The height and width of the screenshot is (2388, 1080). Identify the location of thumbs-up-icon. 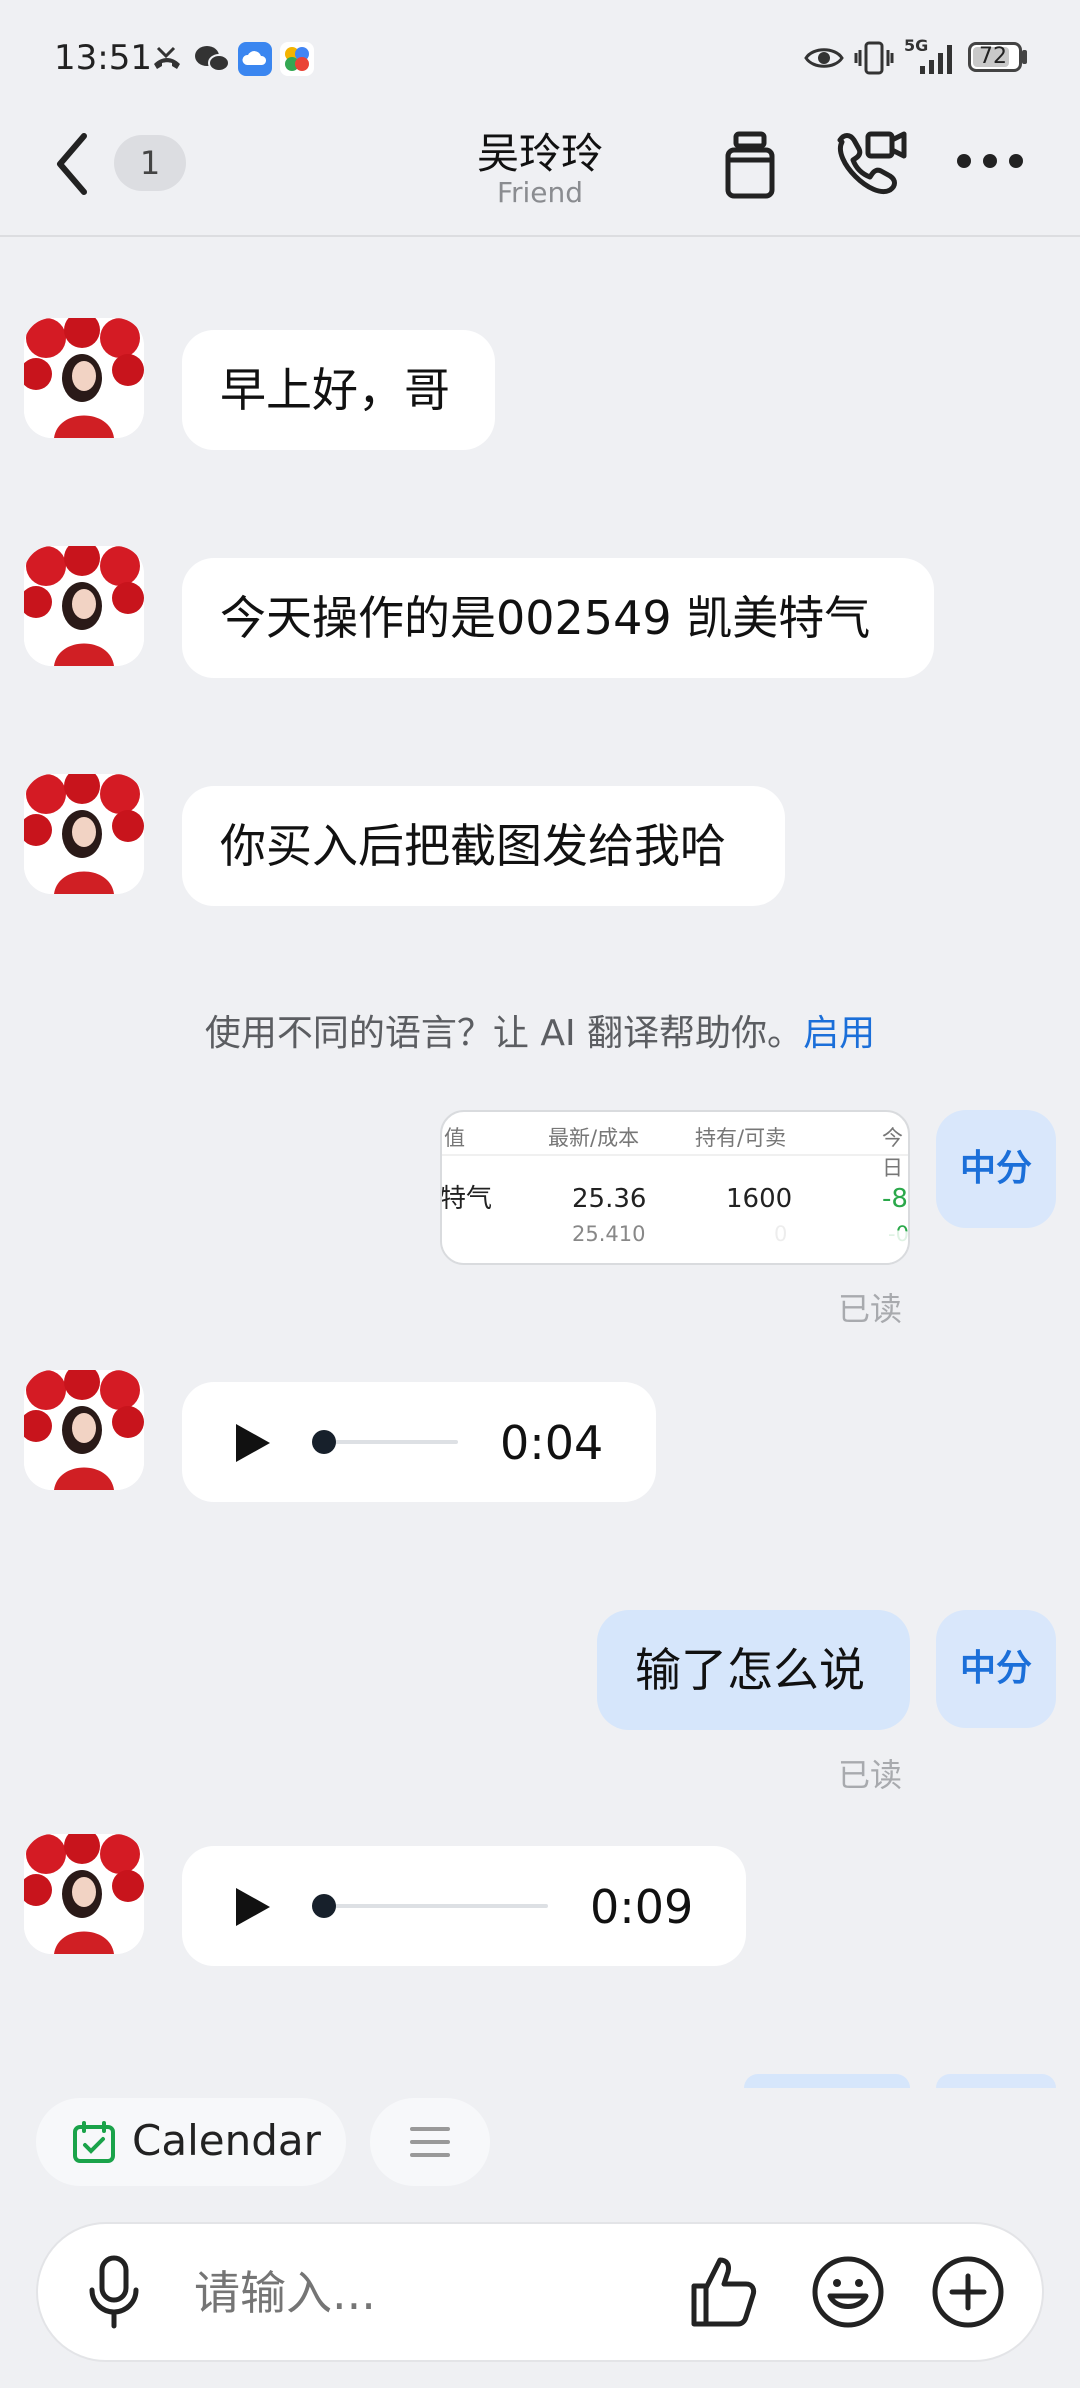
(723, 2291).